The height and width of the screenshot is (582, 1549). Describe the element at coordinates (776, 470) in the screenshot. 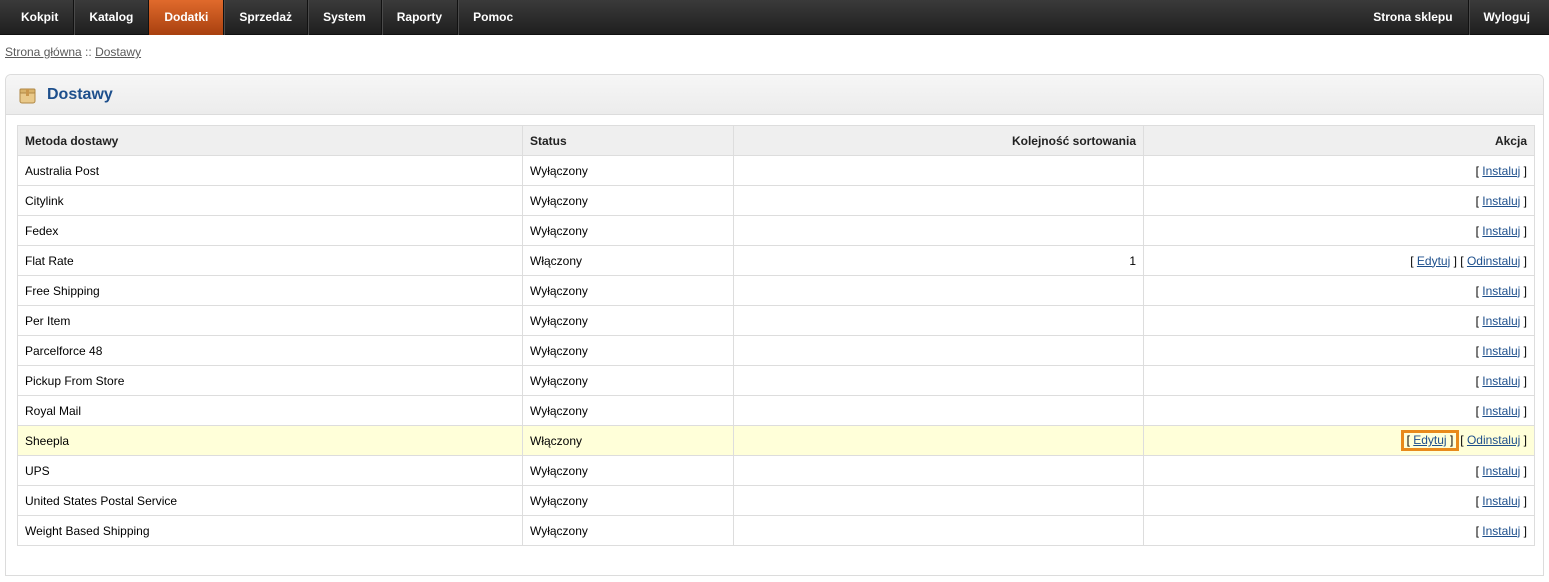

I see `table-row: UPS Wyłączony [ Instaluj ]` at that location.